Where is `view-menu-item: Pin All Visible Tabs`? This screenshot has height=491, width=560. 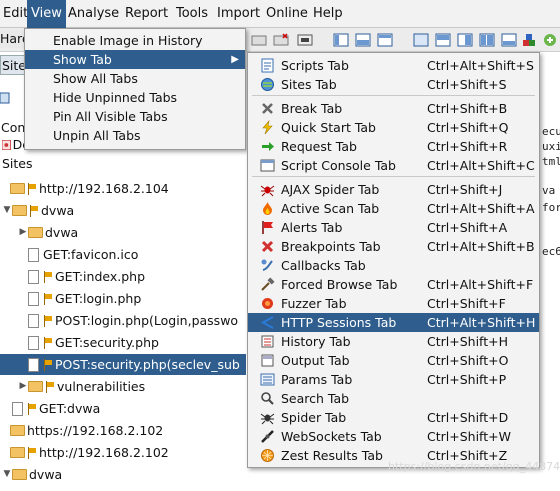 view-menu-item: Pin All Visible Tabs is located at coordinates (135, 116).